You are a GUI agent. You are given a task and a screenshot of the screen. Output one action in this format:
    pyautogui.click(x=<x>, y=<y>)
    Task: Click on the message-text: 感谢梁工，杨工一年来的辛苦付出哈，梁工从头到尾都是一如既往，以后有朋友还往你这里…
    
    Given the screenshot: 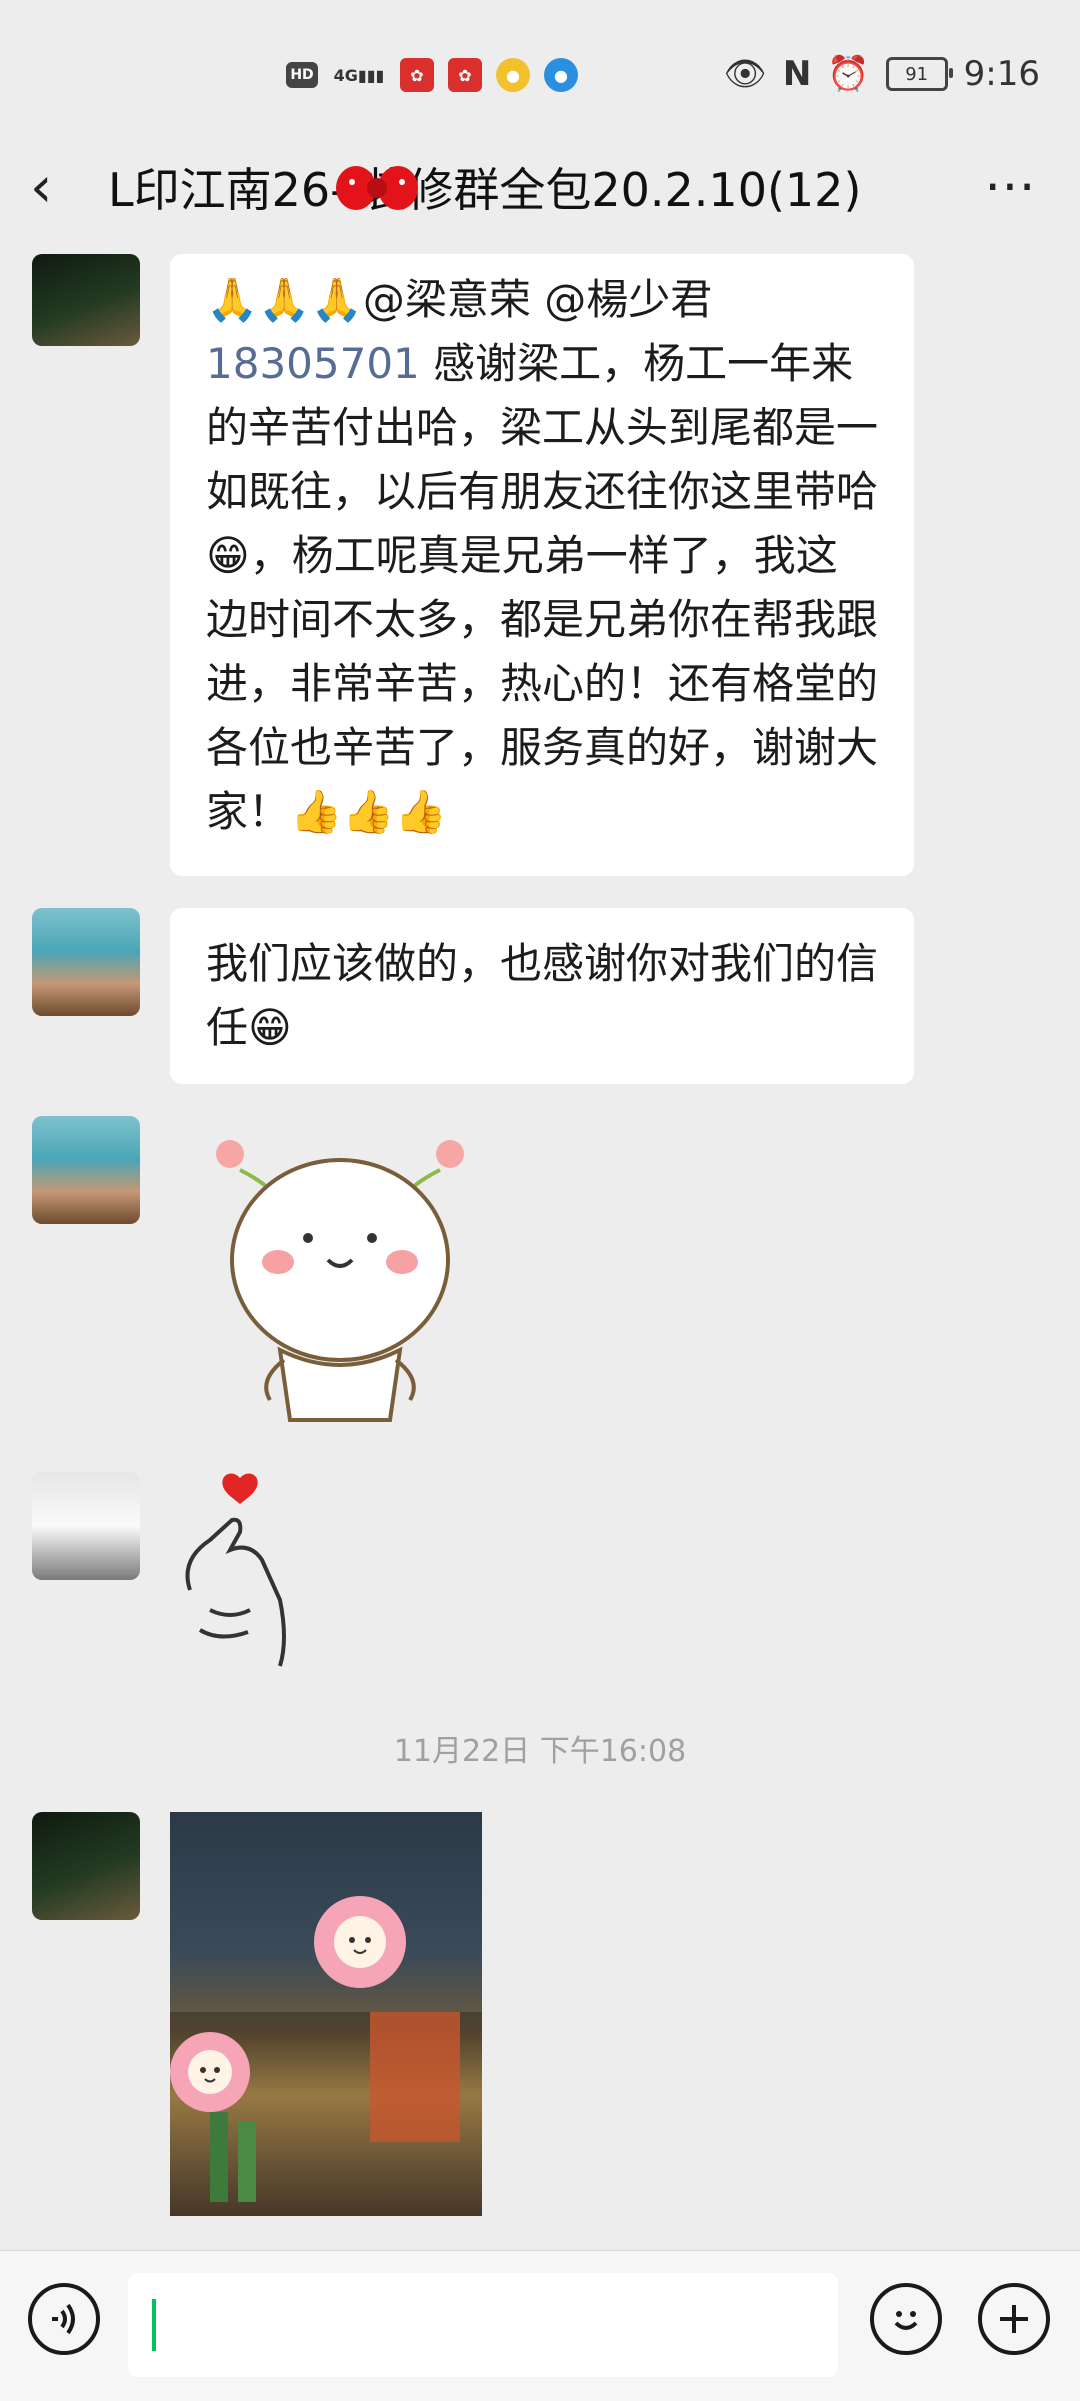 What is the action you would take?
    pyautogui.click(x=542, y=587)
    